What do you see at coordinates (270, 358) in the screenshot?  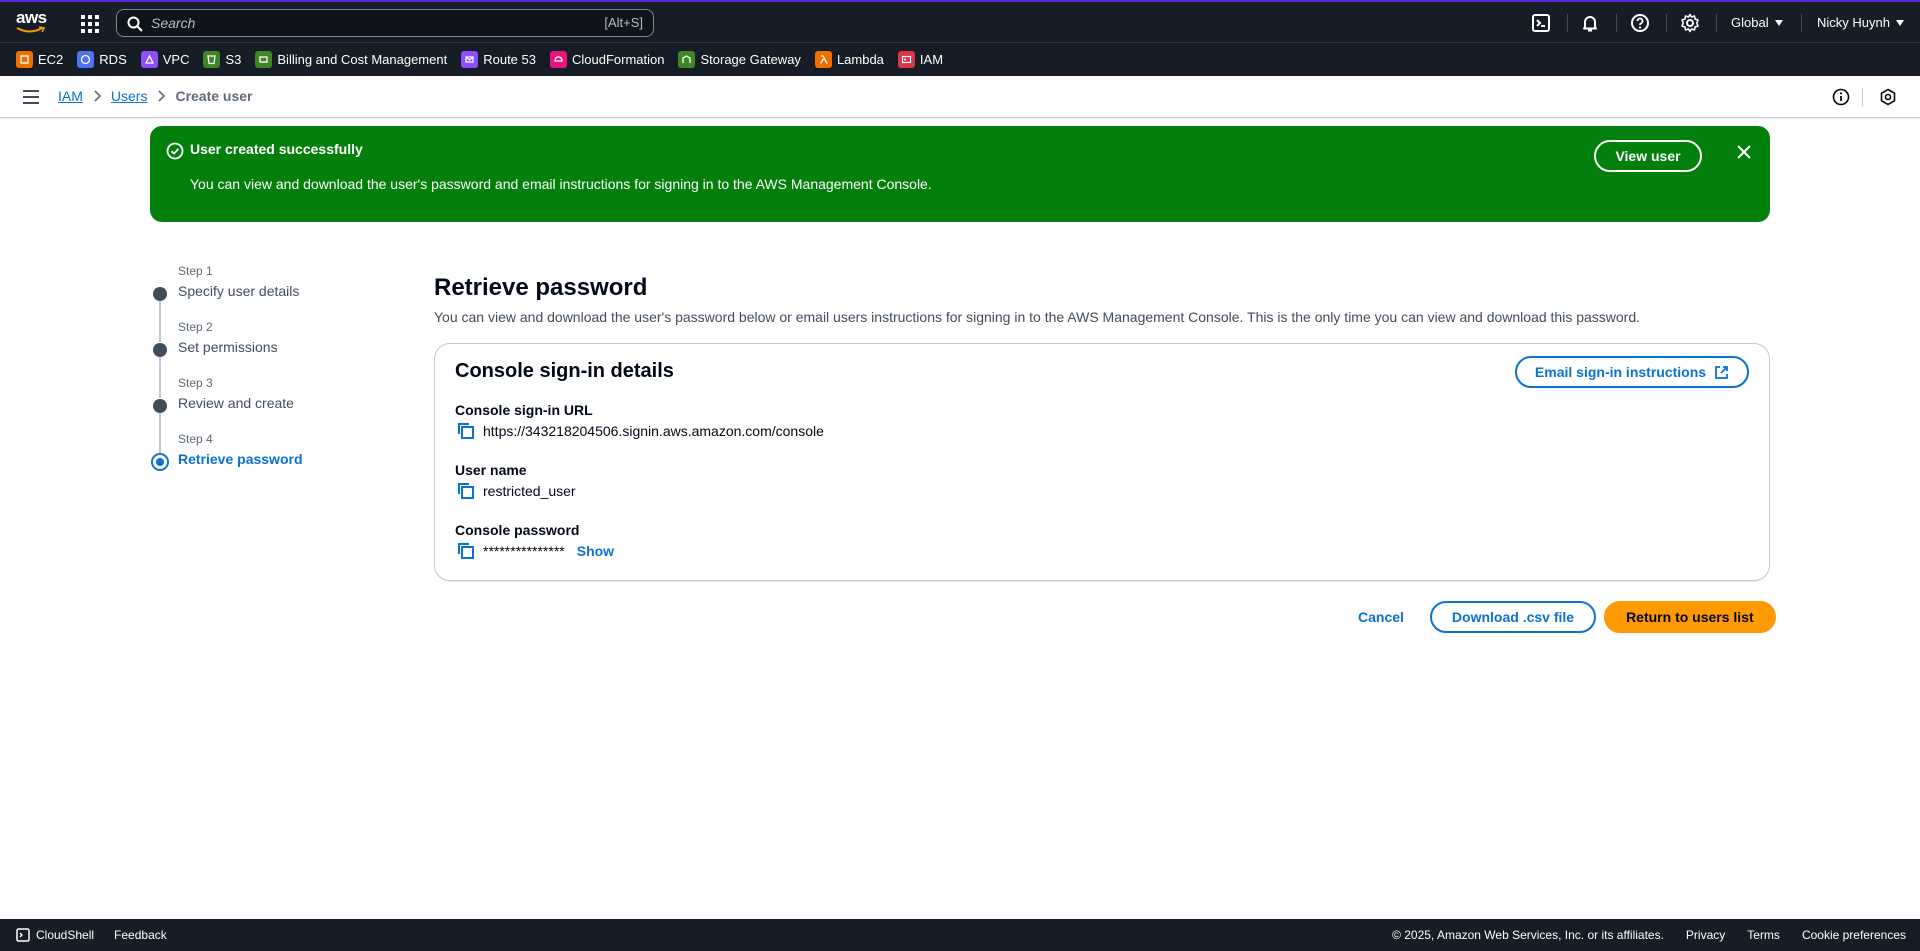 I see `step-2: Step 2 Set permissions` at bounding box center [270, 358].